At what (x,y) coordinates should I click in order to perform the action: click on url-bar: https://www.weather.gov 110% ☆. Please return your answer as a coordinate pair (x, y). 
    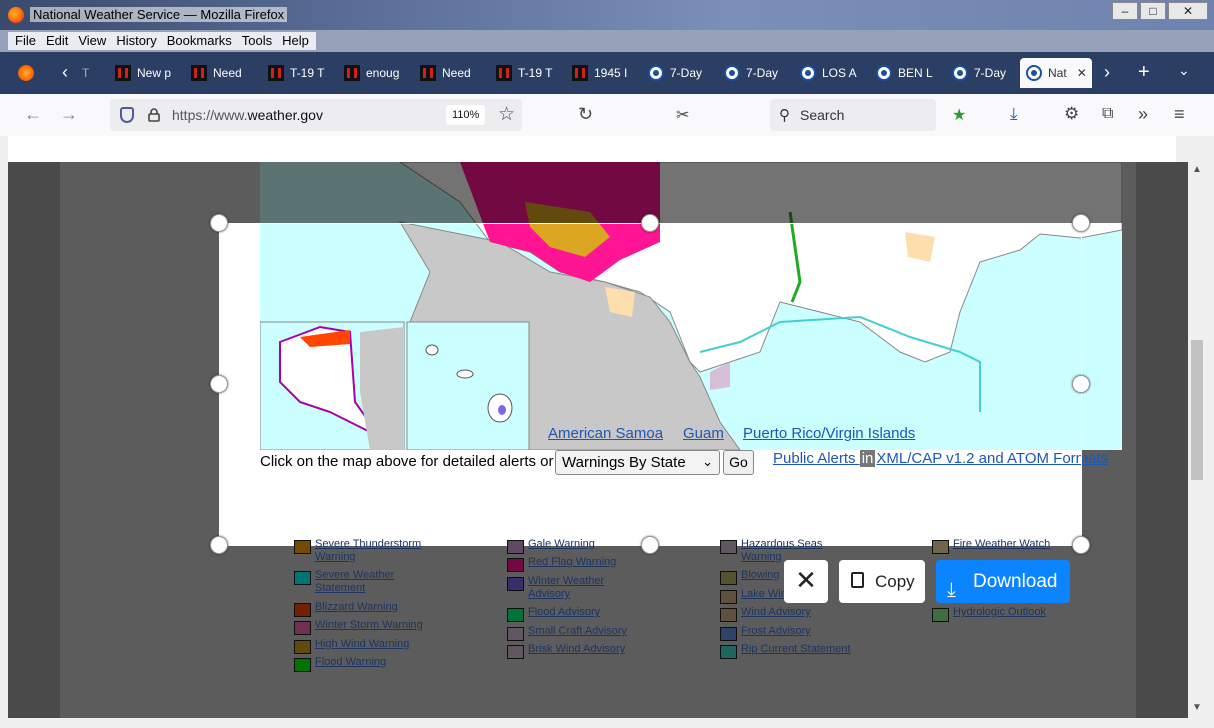
    Looking at the image, I should click on (316, 115).